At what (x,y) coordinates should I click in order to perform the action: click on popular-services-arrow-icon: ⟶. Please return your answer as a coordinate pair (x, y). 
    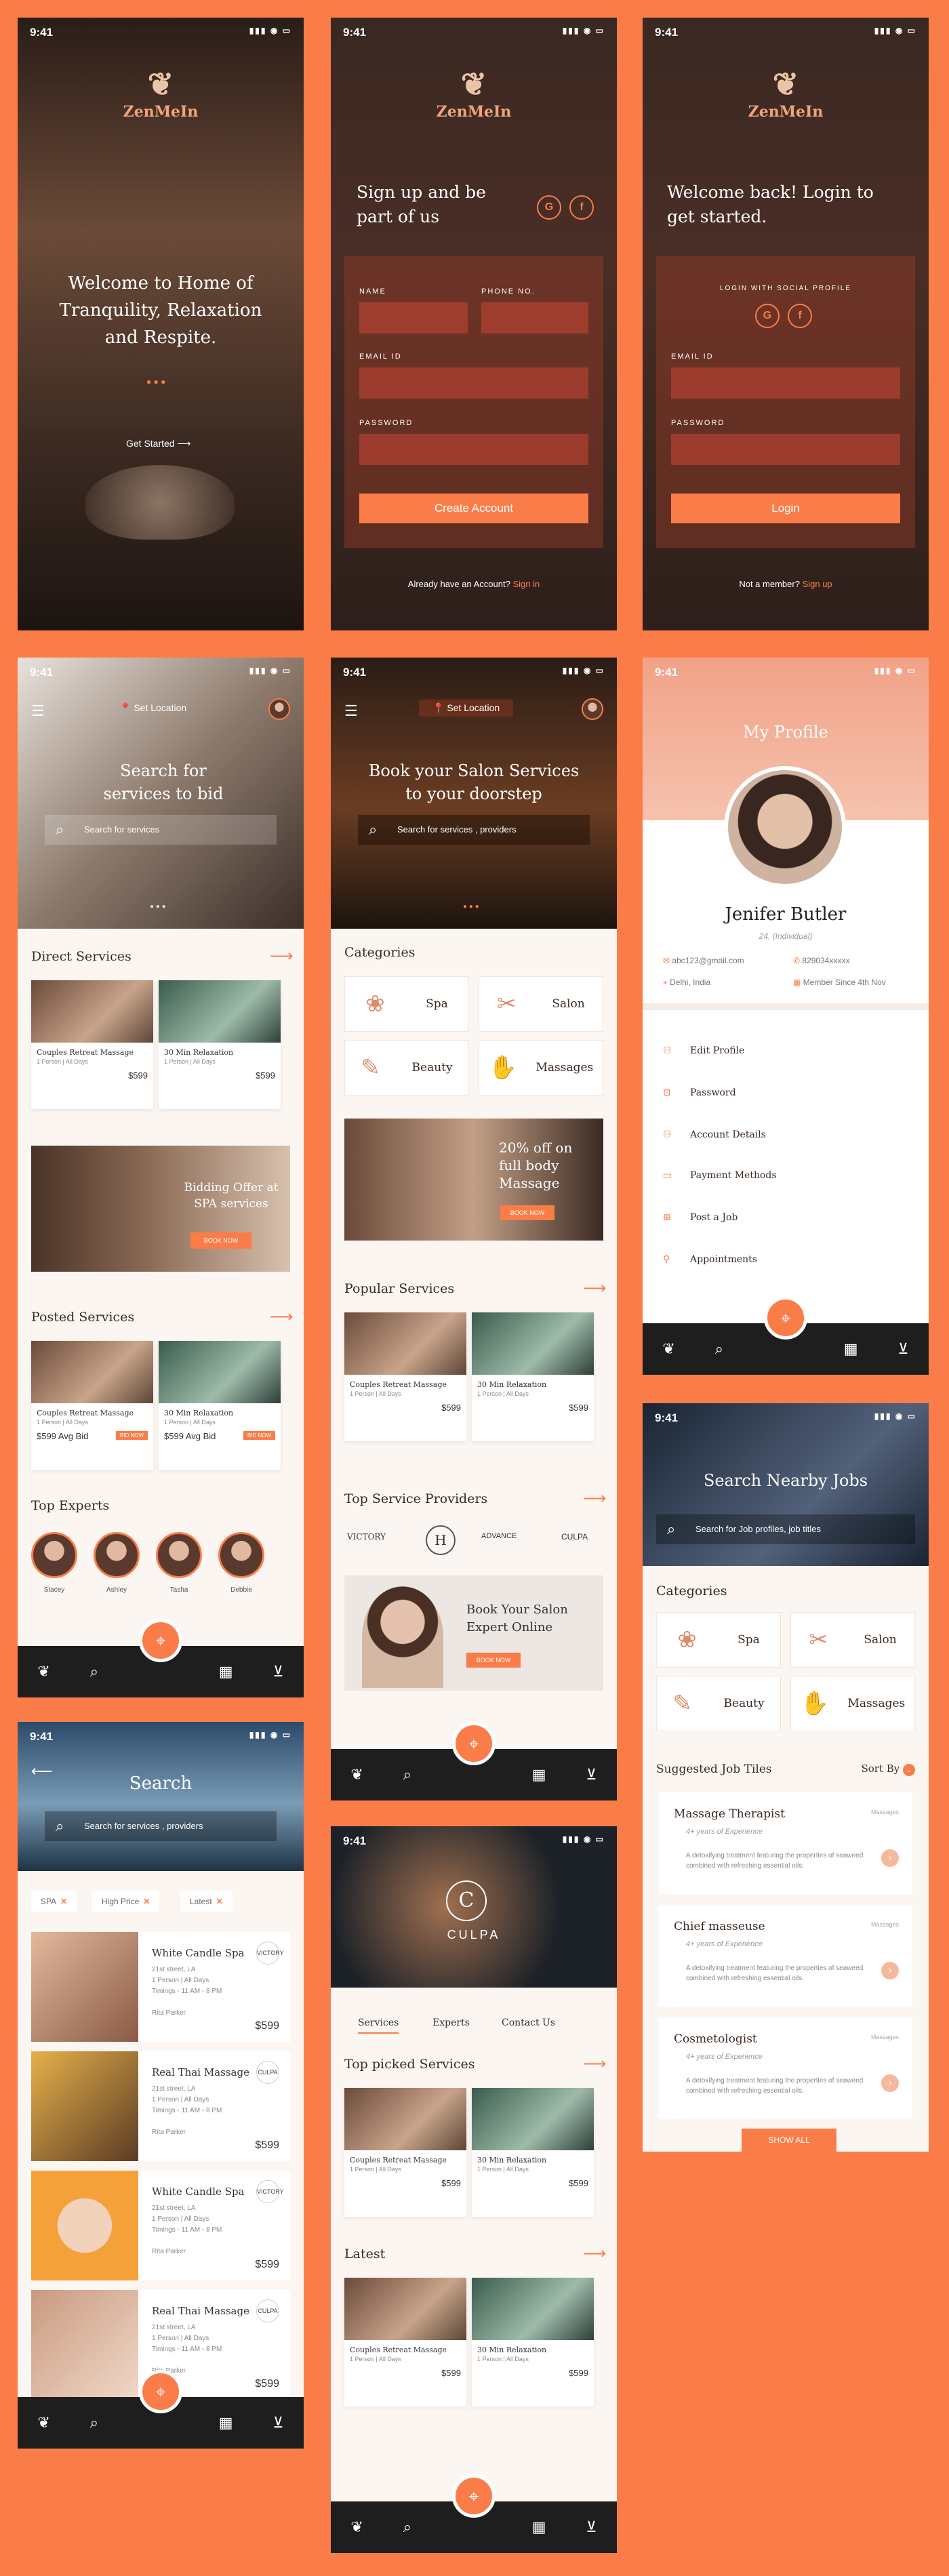
    Looking at the image, I should click on (594, 1288).